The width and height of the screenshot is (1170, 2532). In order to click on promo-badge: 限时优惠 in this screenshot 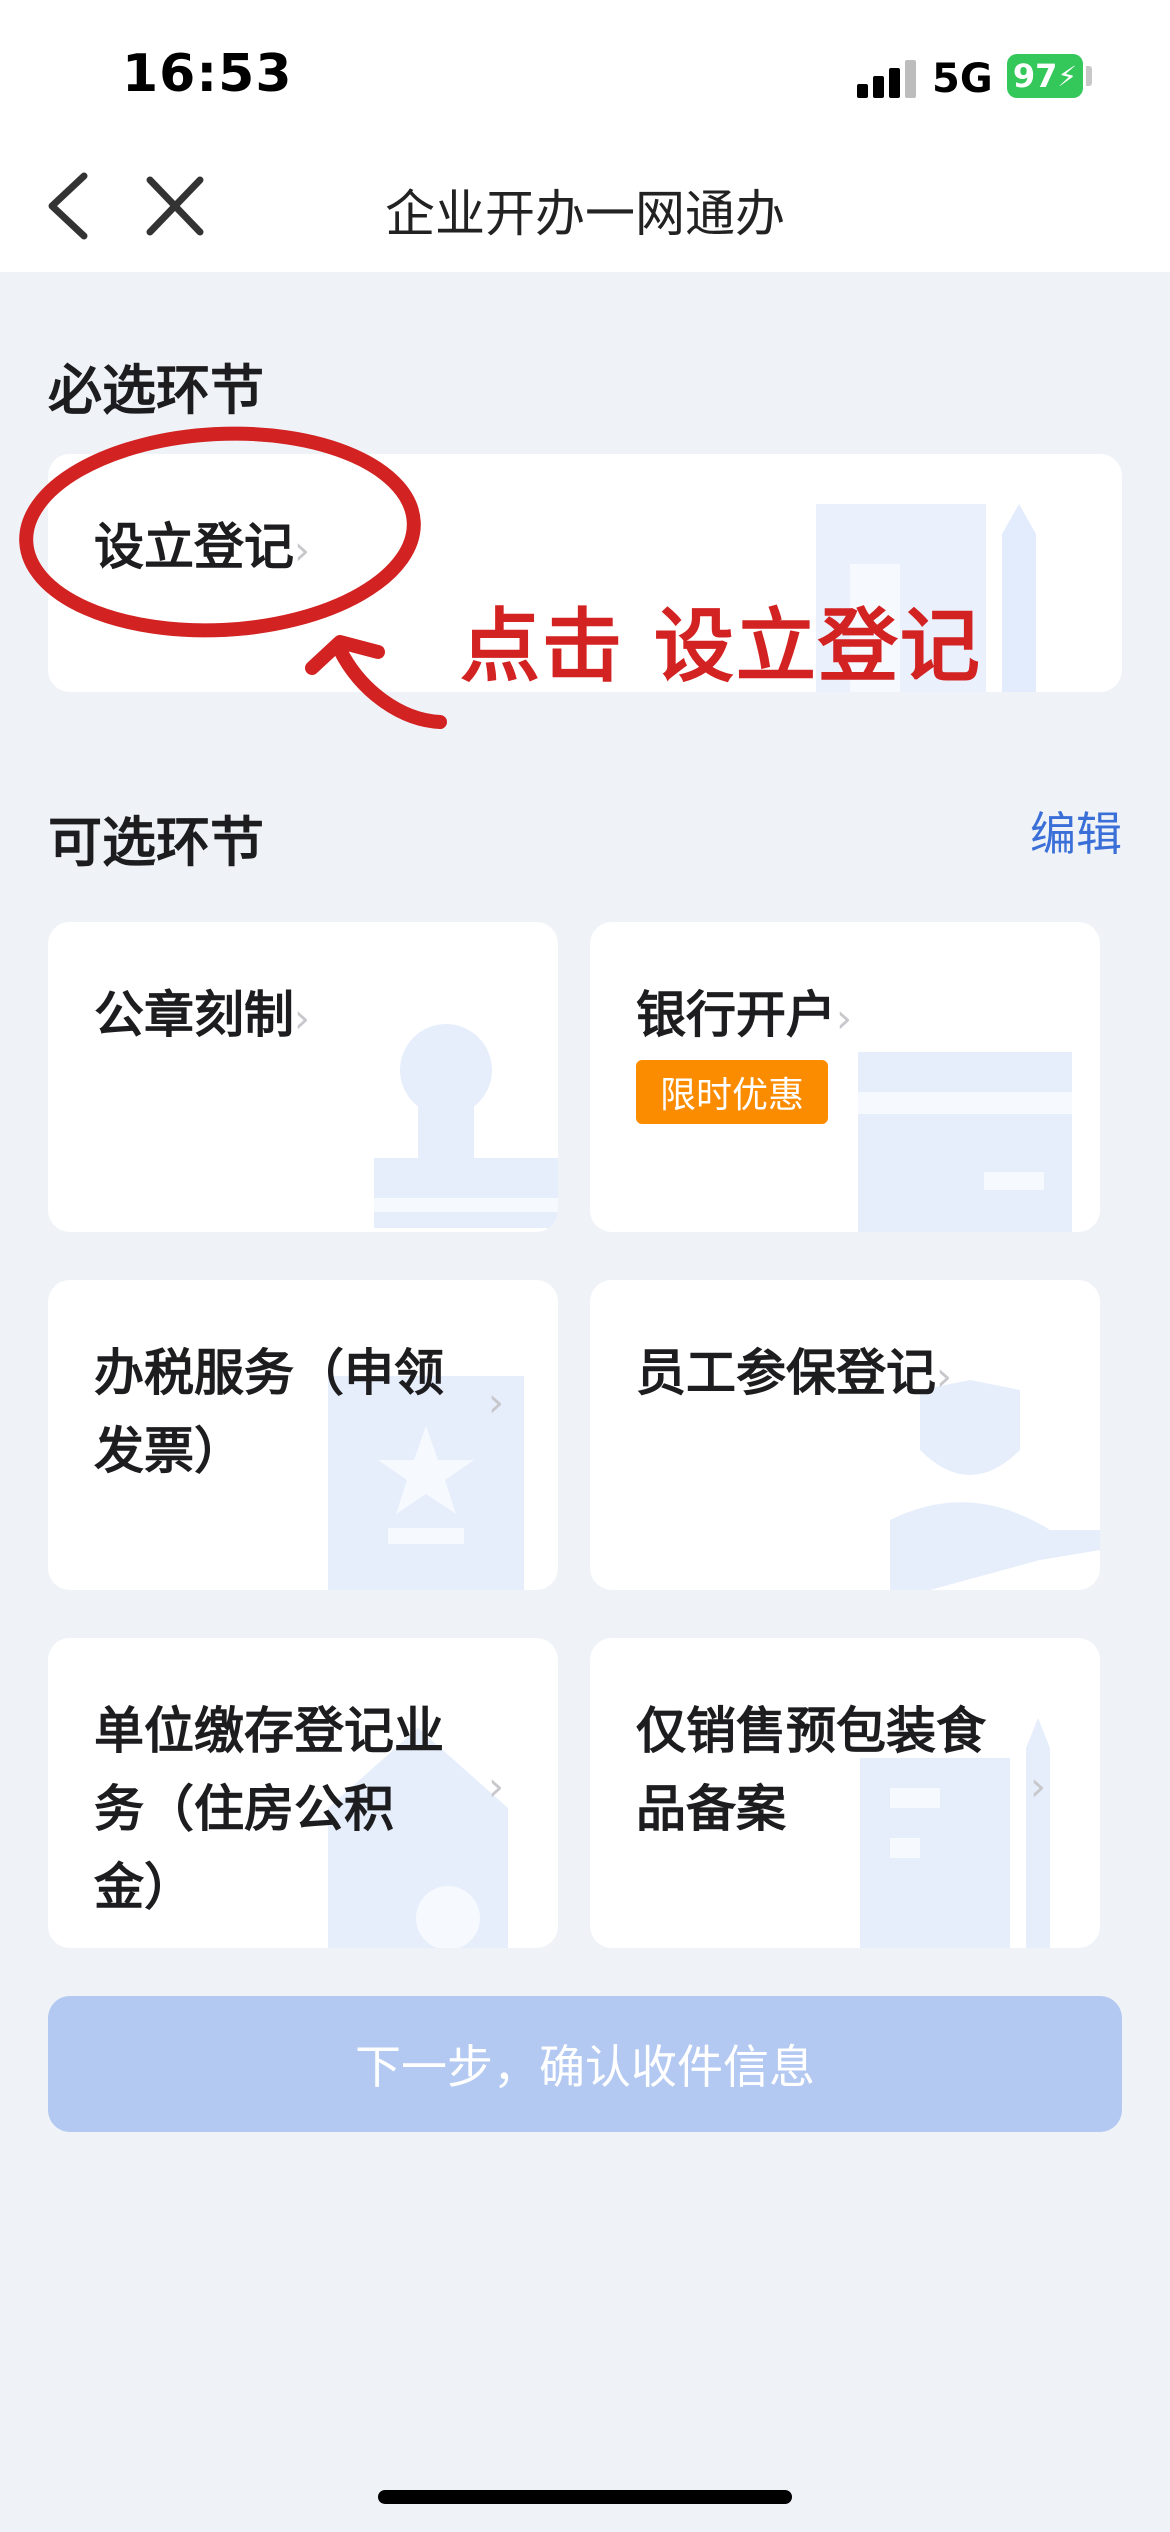, I will do `click(732, 1092)`.